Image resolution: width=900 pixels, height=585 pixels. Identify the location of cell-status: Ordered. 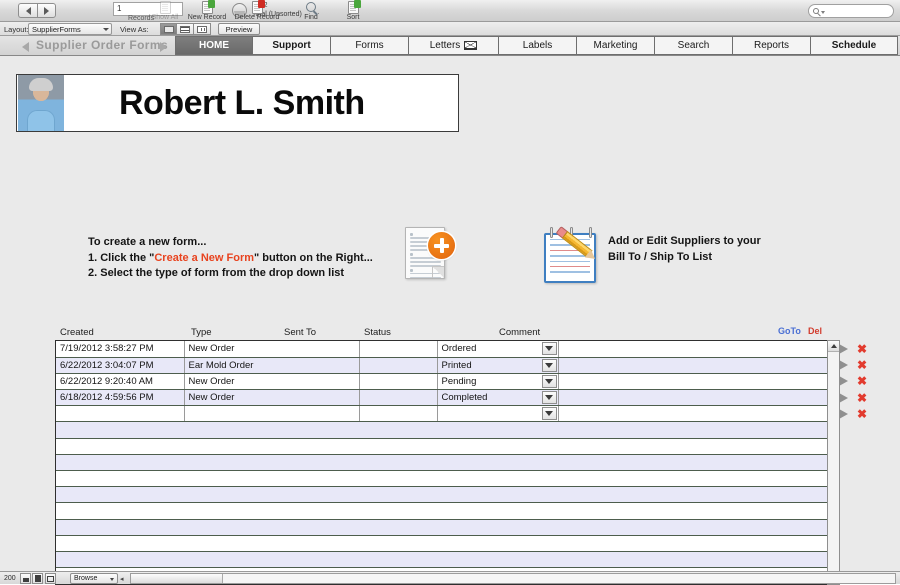
(489, 349).